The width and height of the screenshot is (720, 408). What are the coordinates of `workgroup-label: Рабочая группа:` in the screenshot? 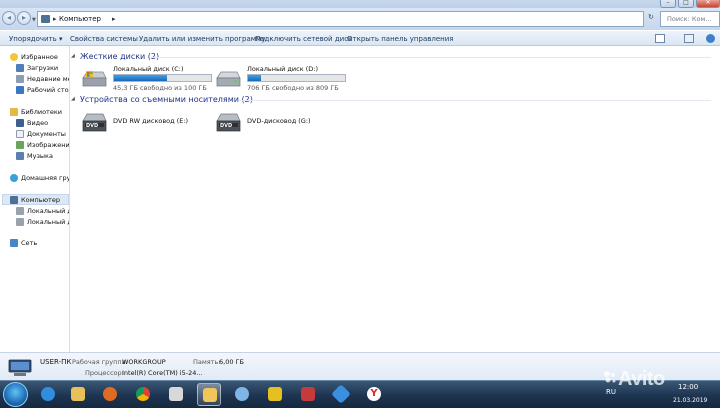 It's located at (100, 362).